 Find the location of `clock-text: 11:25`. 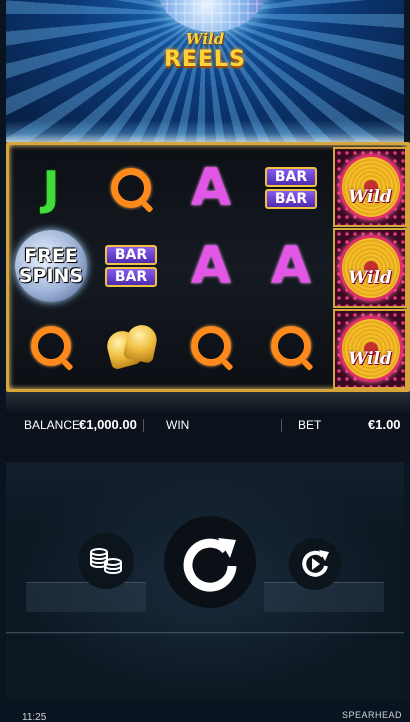

clock-text: 11:25 is located at coordinates (34, 717).